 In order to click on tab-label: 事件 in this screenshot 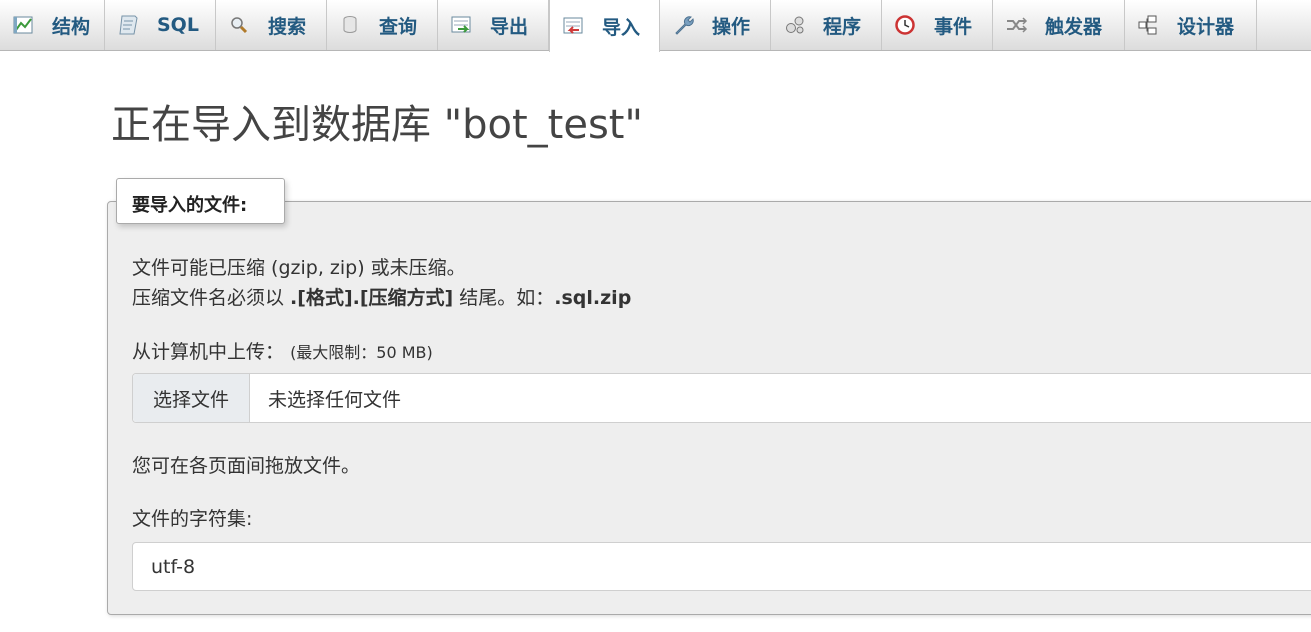, I will do `click(953, 26)`.